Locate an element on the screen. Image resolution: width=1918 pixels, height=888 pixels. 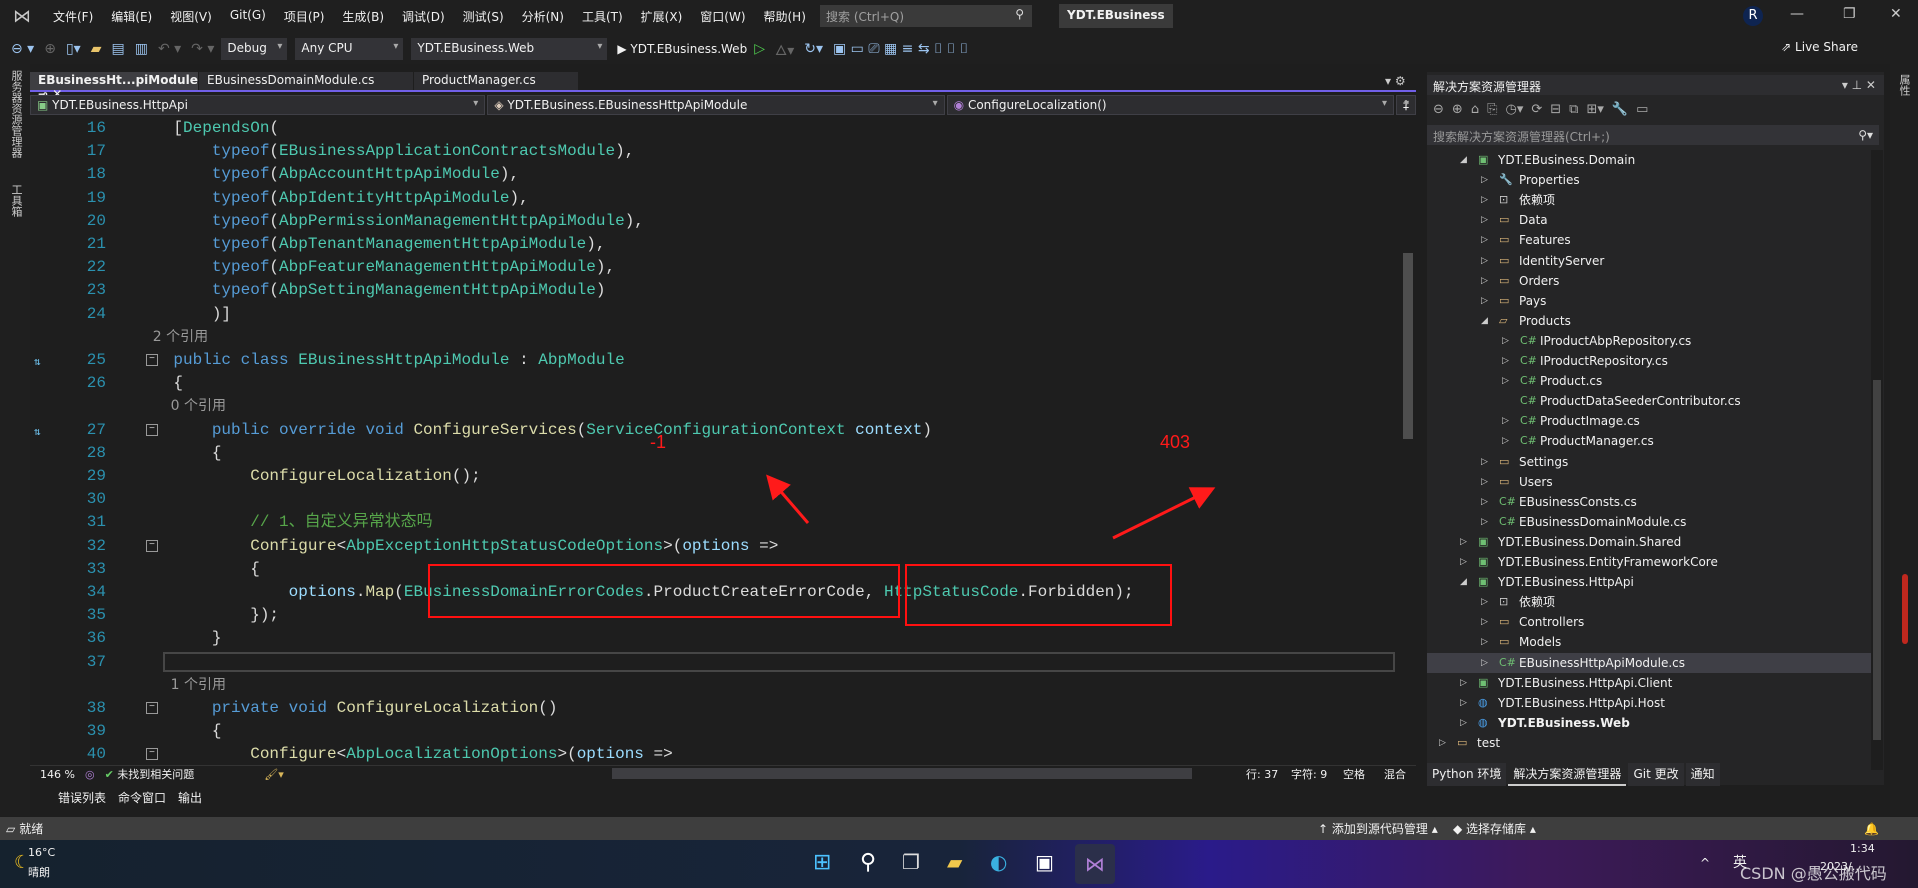
issues-status: ✔ 未找到相关问题 is located at coordinates (150, 774).